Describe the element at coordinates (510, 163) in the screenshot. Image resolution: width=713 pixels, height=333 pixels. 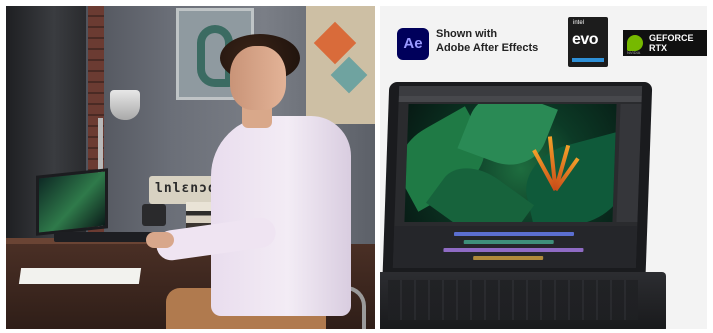
I see `ae-composition-canvas` at that location.